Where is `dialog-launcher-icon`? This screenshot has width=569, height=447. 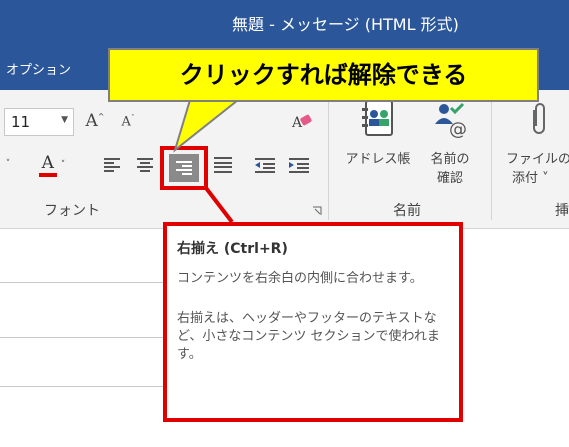
dialog-launcher-icon is located at coordinates (317, 210).